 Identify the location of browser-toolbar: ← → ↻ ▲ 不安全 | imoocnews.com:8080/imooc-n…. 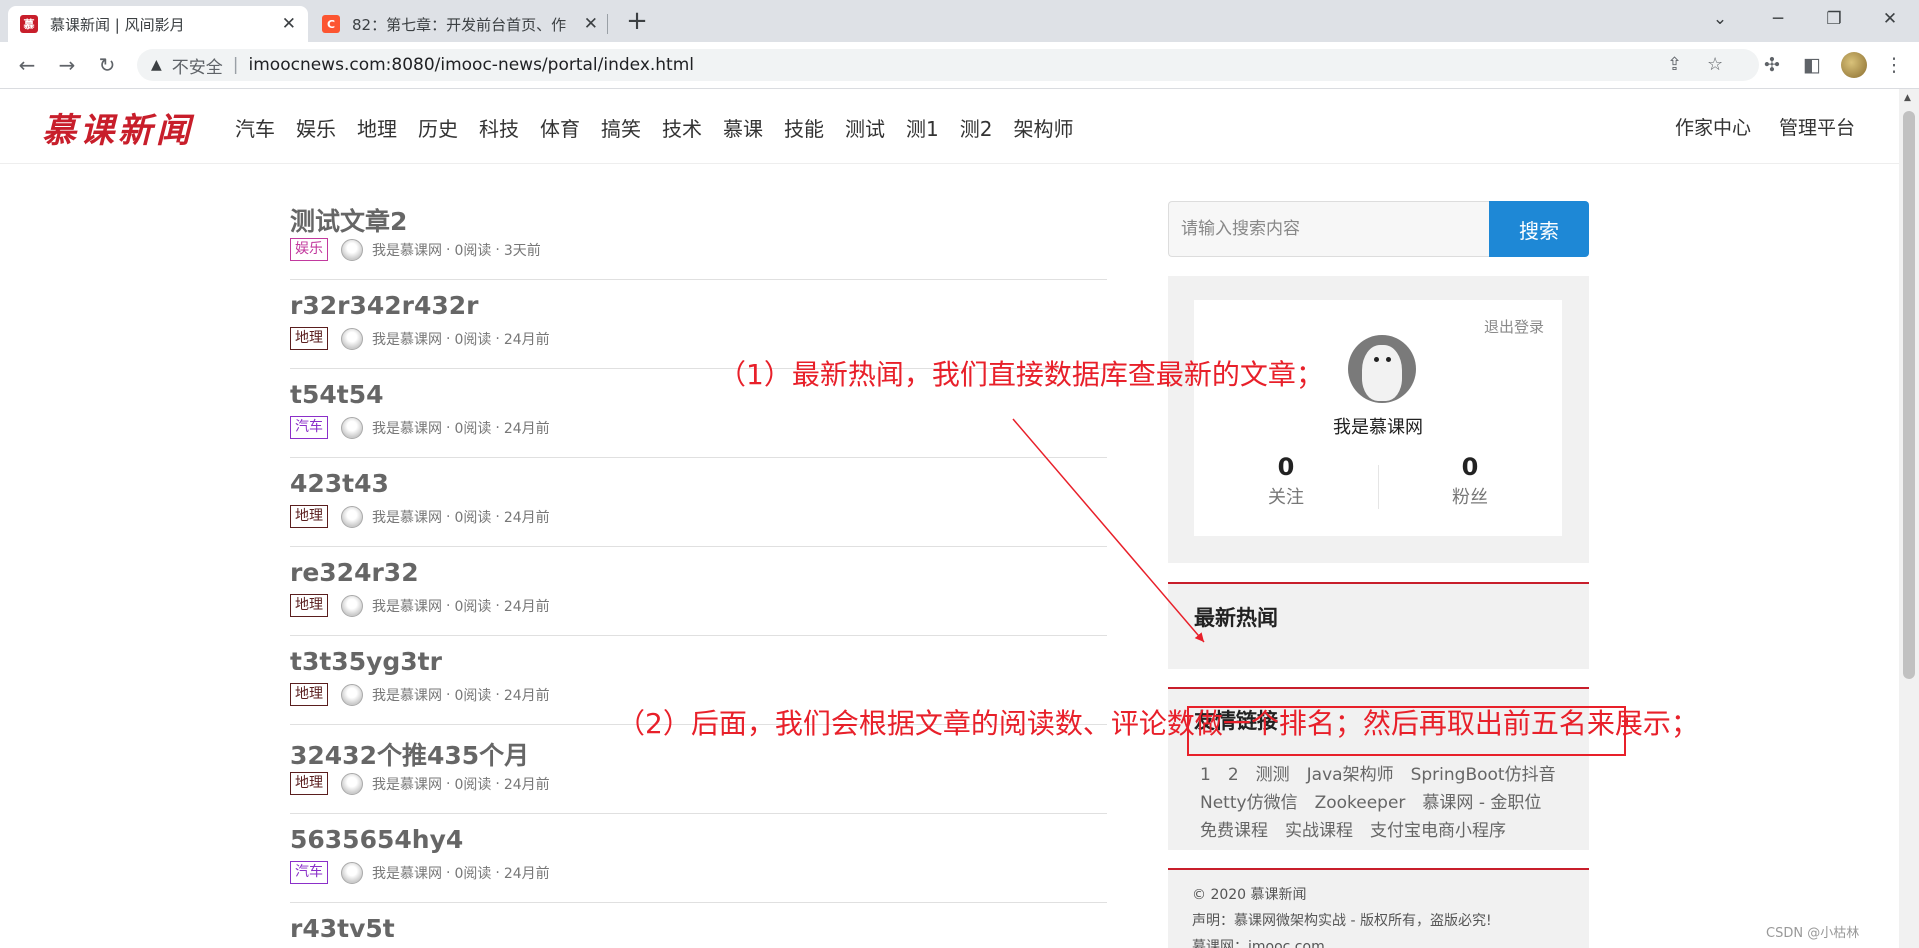
(959, 65).